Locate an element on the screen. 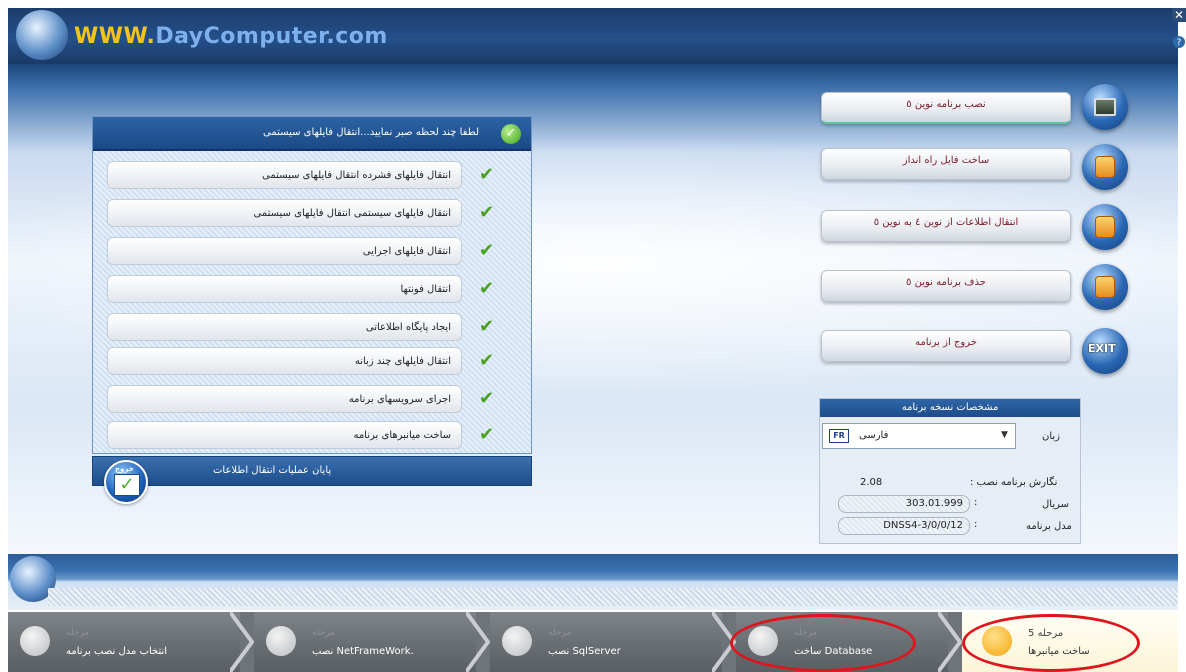 The height and width of the screenshot is (672, 1186). flag-icon: FR is located at coordinates (839, 436).